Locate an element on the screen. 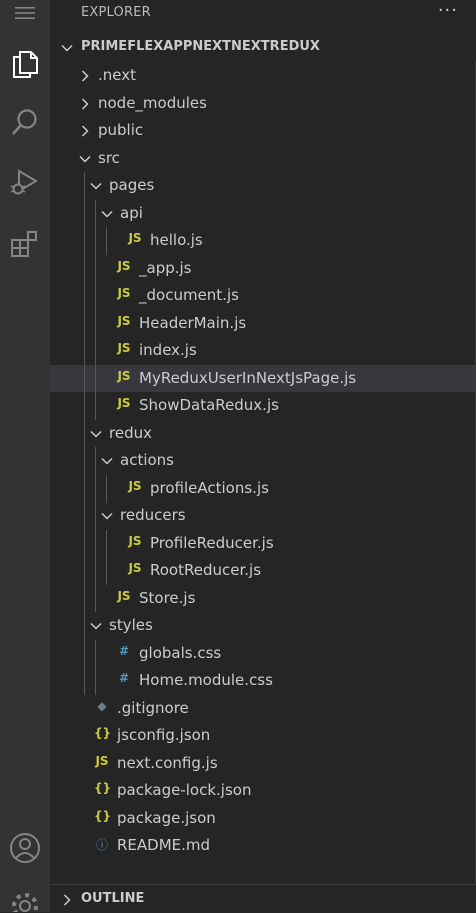 The height and width of the screenshot is (913, 476). tree-item-label: _app.js is located at coordinates (165, 268).